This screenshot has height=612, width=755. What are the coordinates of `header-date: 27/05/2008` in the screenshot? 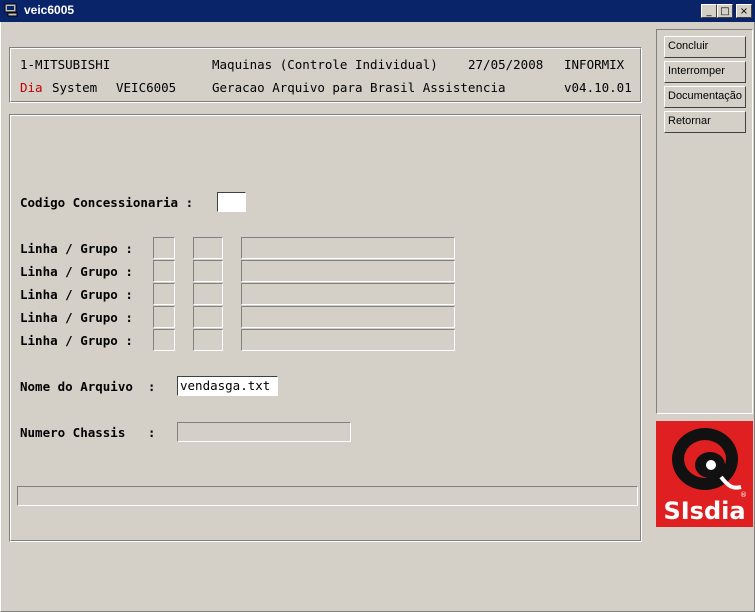 It's located at (506, 64).